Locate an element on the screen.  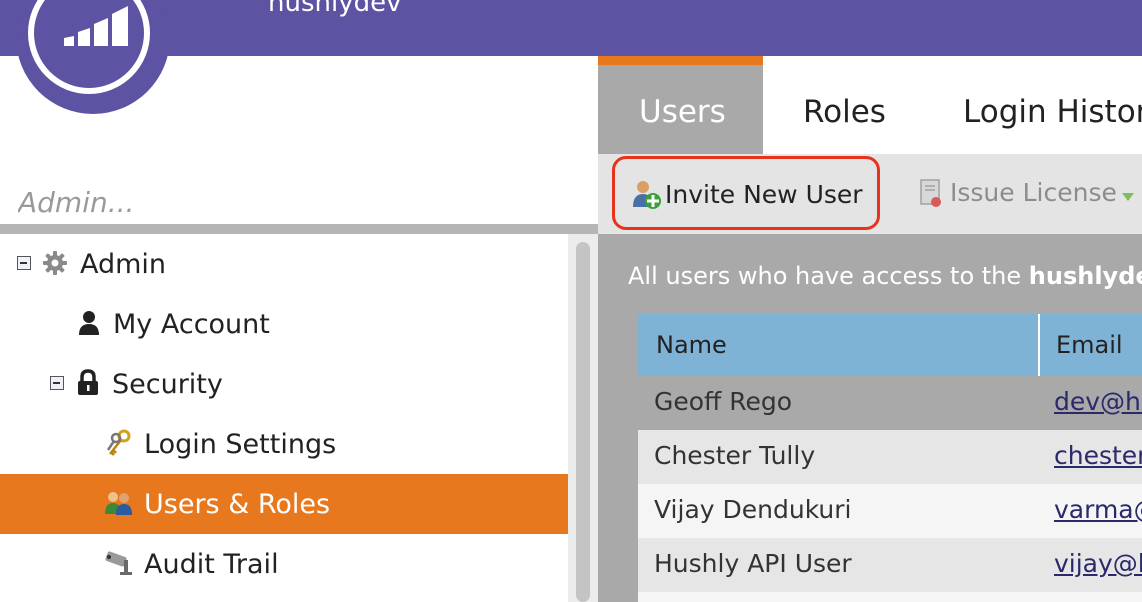
gear-icon is located at coordinates (55, 263).